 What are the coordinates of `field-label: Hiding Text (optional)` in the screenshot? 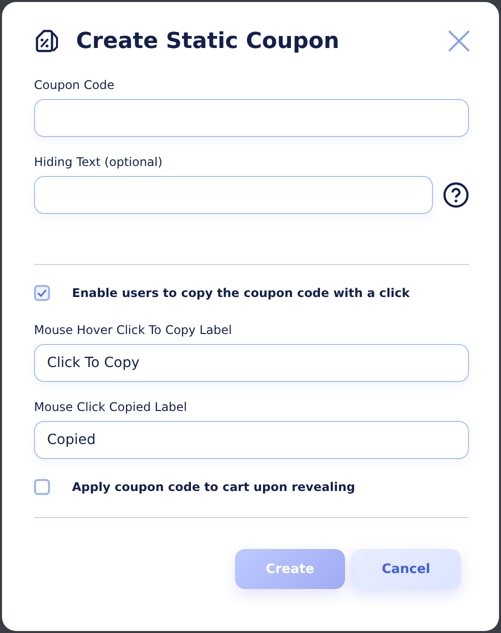 It's located at (99, 162).